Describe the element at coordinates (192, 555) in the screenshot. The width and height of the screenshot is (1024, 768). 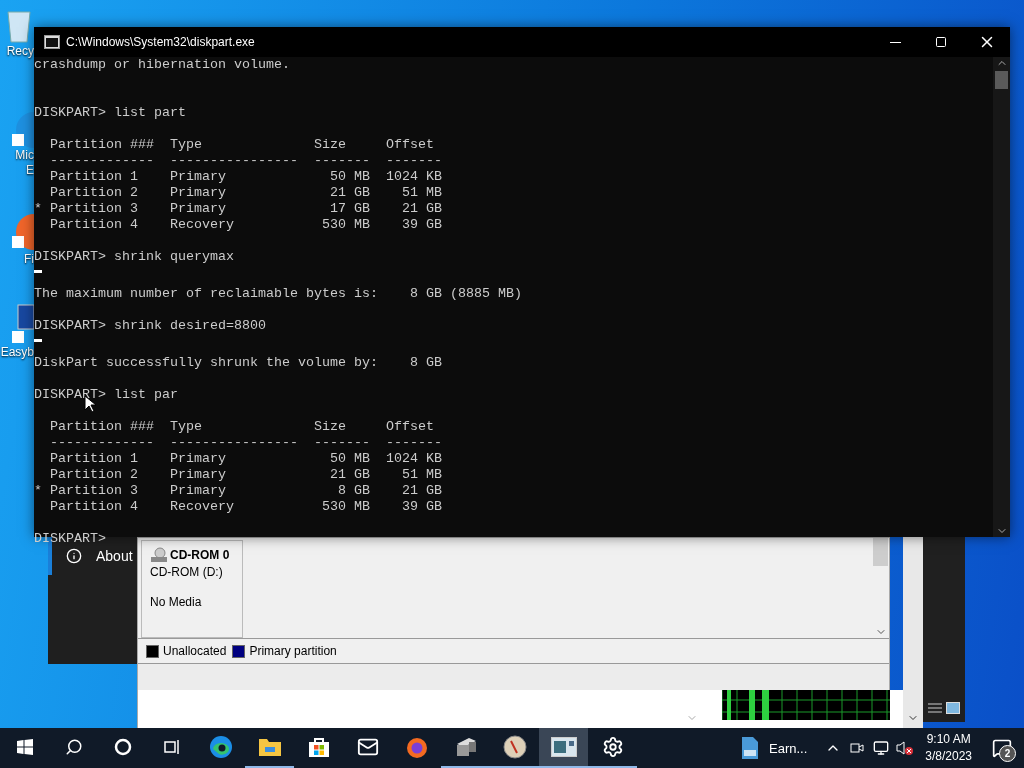
I see `disk-name: CD-ROM 0` at that location.